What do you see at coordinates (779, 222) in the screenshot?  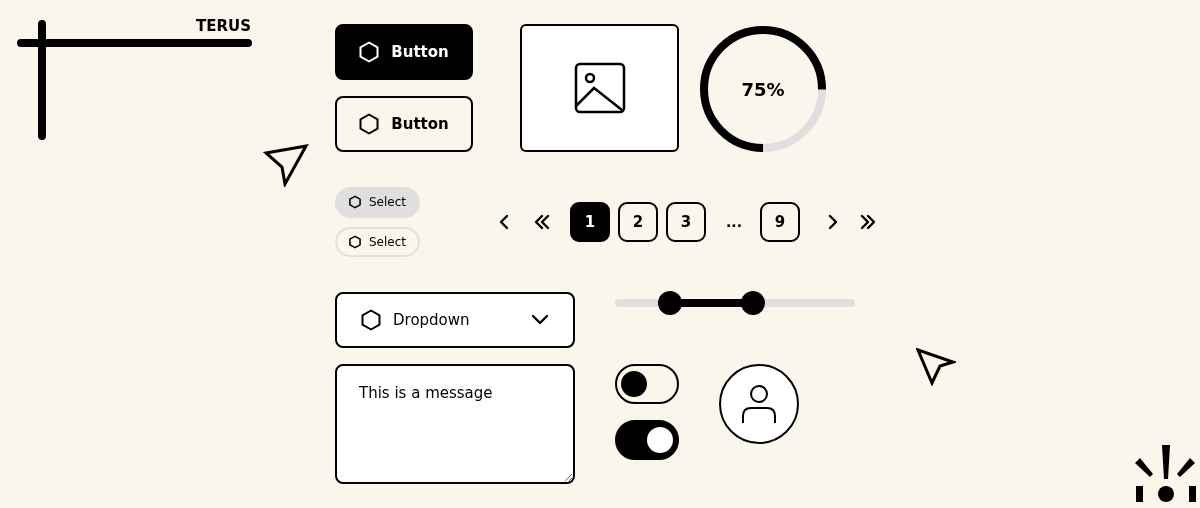 I see `page-button: 9` at bounding box center [779, 222].